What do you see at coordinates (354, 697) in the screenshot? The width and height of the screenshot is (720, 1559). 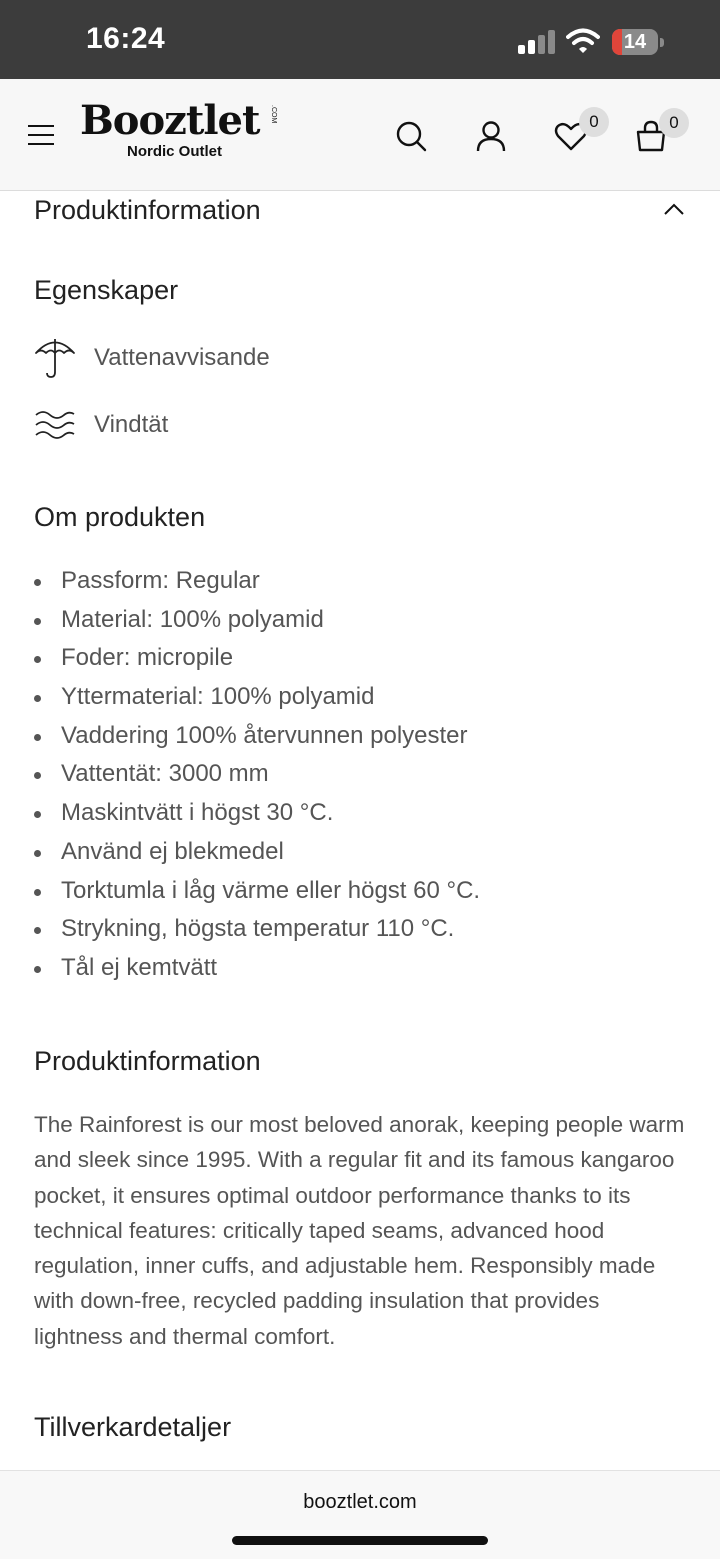 I see `list-item: Yttermaterial: 100% polyamid` at bounding box center [354, 697].